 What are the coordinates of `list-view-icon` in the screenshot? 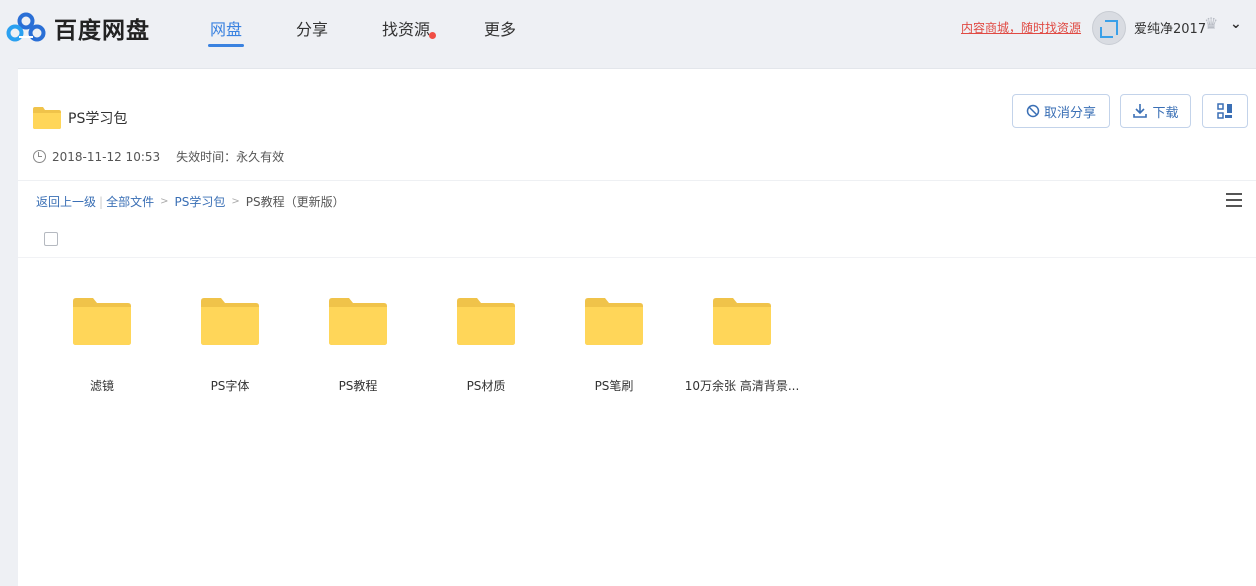 It's located at (1234, 202).